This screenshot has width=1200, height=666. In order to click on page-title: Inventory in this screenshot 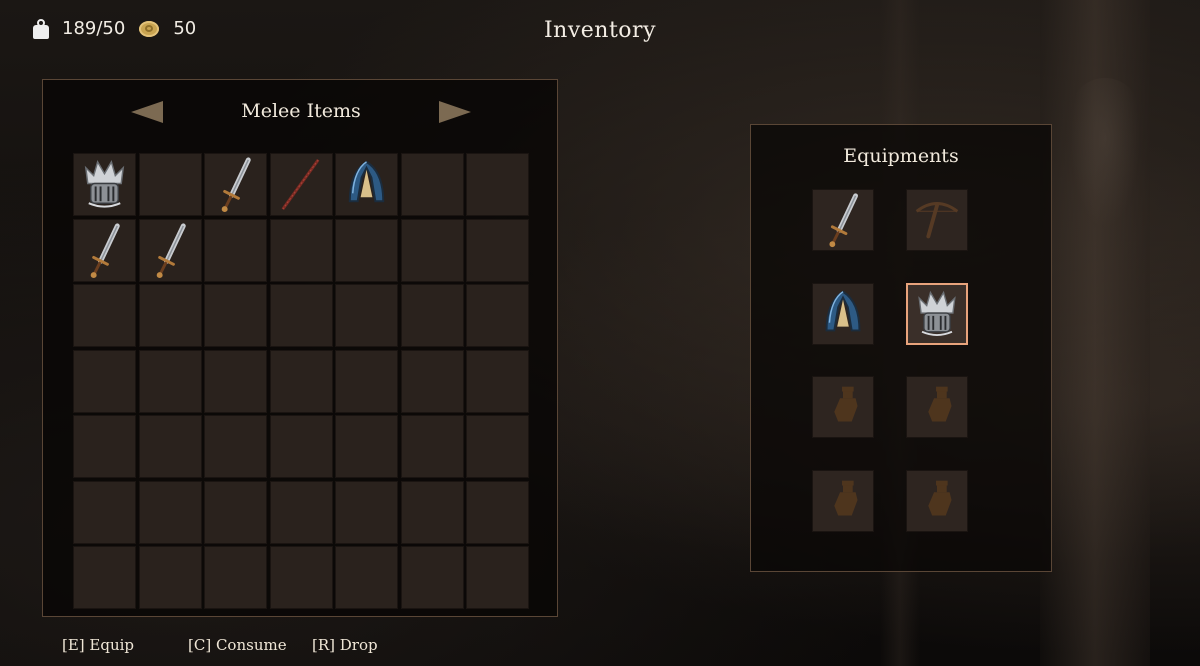, I will do `click(599, 30)`.